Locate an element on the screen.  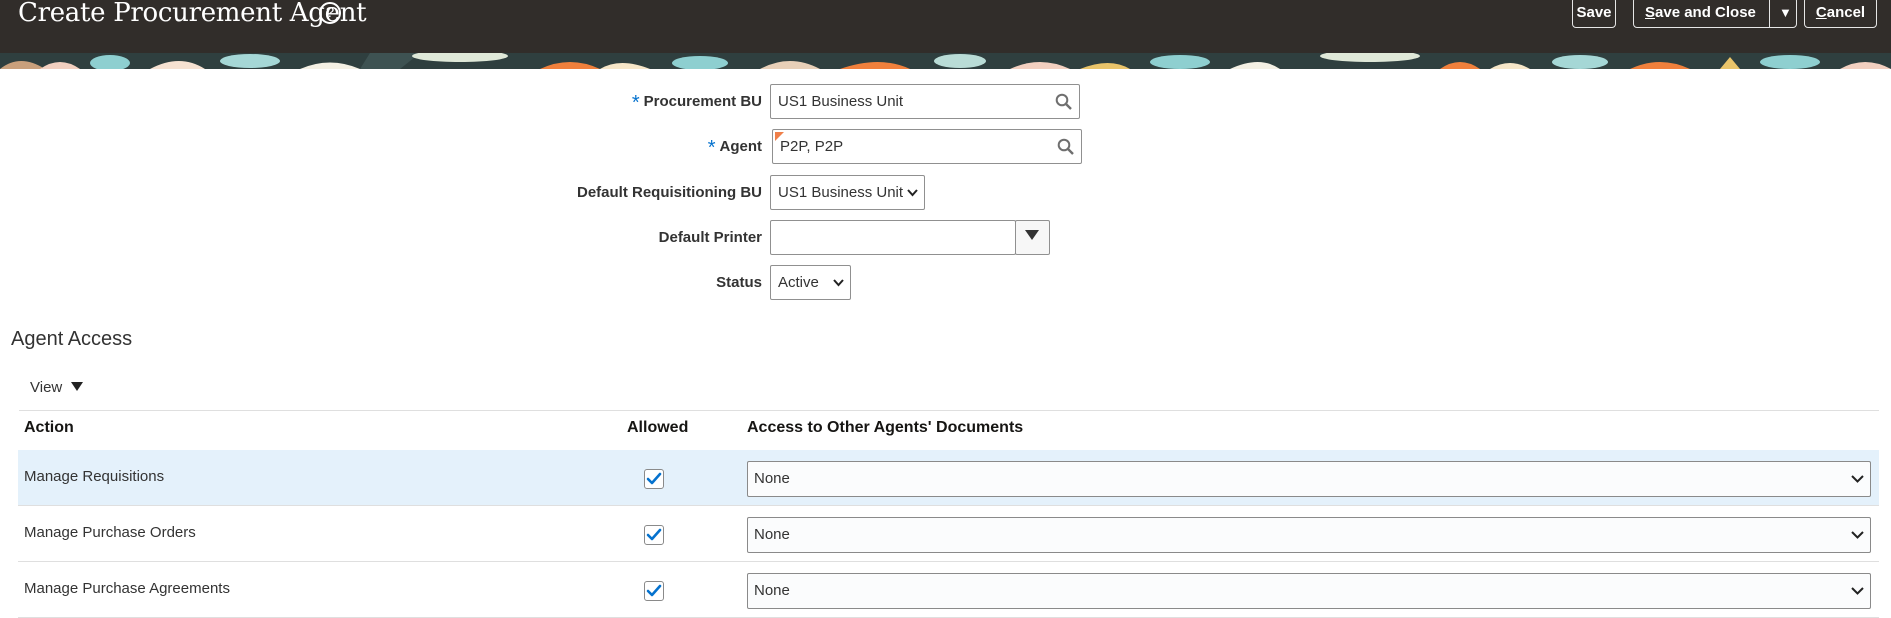
default-printer-row: Default Printer is located at coordinates (381, 238).